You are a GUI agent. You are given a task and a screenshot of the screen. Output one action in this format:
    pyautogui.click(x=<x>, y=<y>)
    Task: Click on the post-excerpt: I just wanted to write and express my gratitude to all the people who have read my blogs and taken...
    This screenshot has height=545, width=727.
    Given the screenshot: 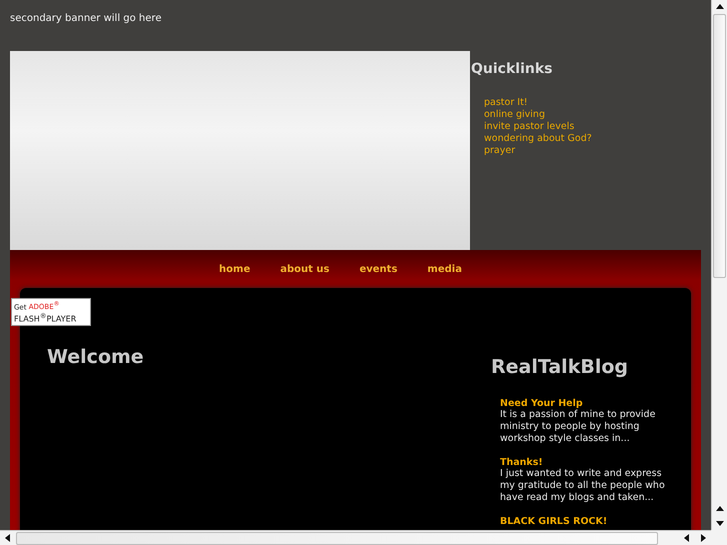 What is the action you would take?
    pyautogui.click(x=582, y=486)
    